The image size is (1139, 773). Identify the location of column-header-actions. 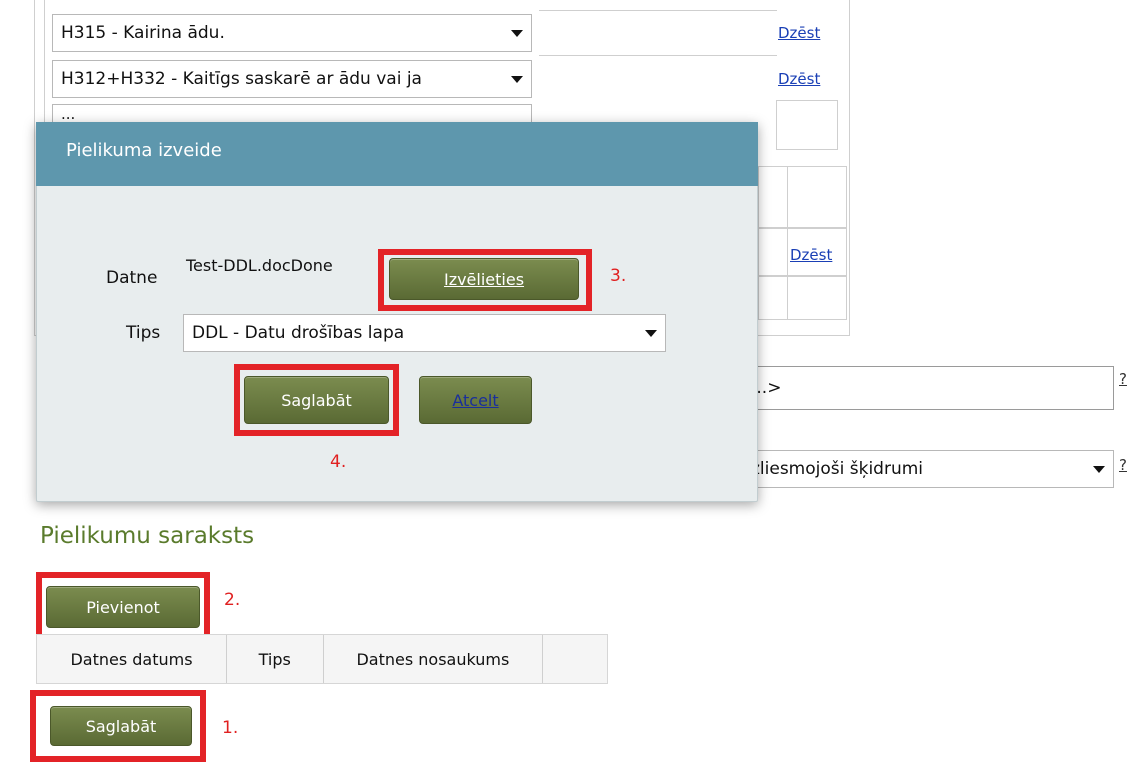
(575, 659).